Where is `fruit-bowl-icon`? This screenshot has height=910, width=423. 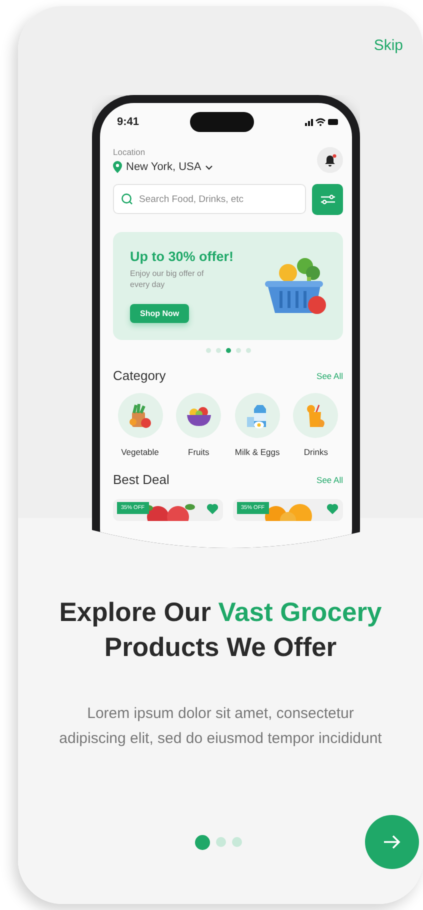 fruit-bowl-icon is located at coordinates (199, 415).